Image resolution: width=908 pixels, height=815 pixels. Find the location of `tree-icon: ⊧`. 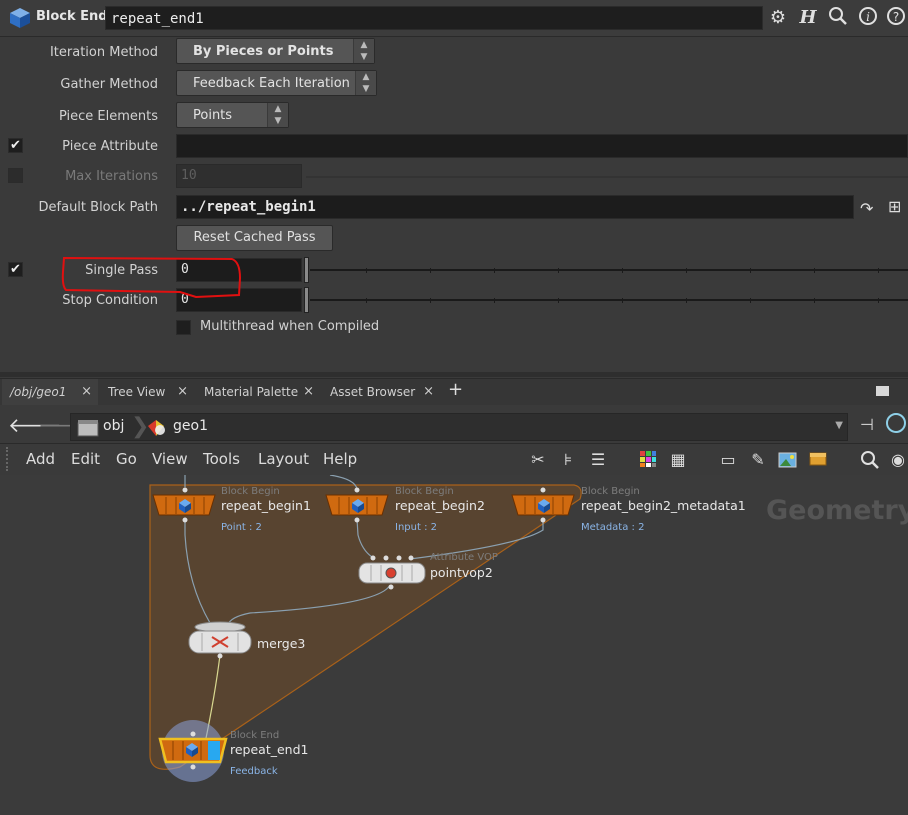

tree-icon: ⊧ is located at coordinates (568, 460).